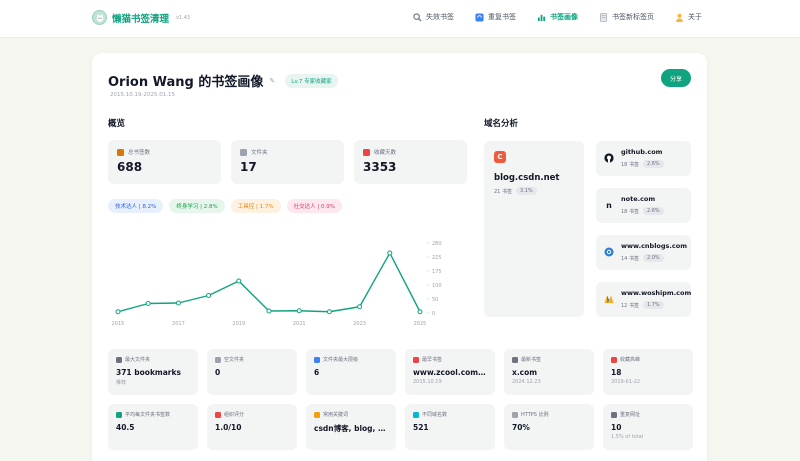 This screenshot has width=800, height=461. I want to click on detail-value: 0, so click(218, 372).